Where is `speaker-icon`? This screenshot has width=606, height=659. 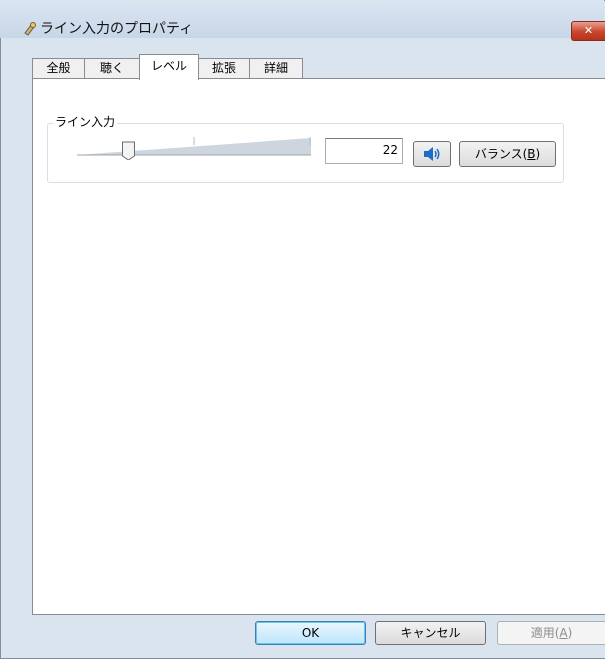
speaker-icon is located at coordinates (432, 154).